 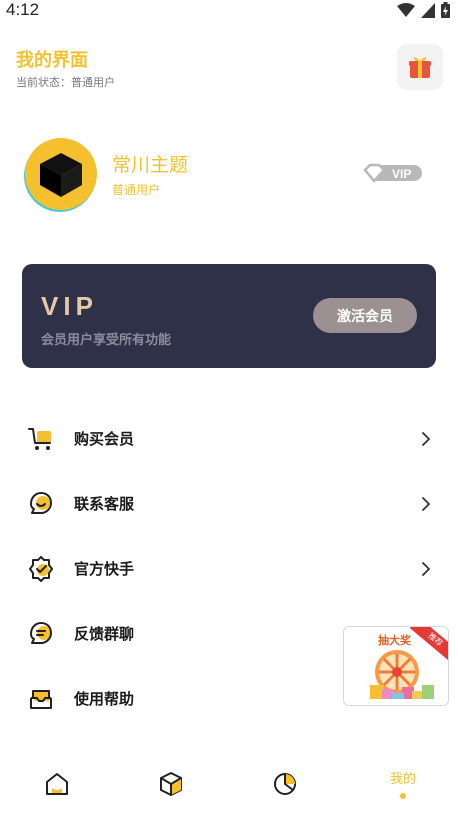 I want to click on gift-button, so click(x=420, y=67).